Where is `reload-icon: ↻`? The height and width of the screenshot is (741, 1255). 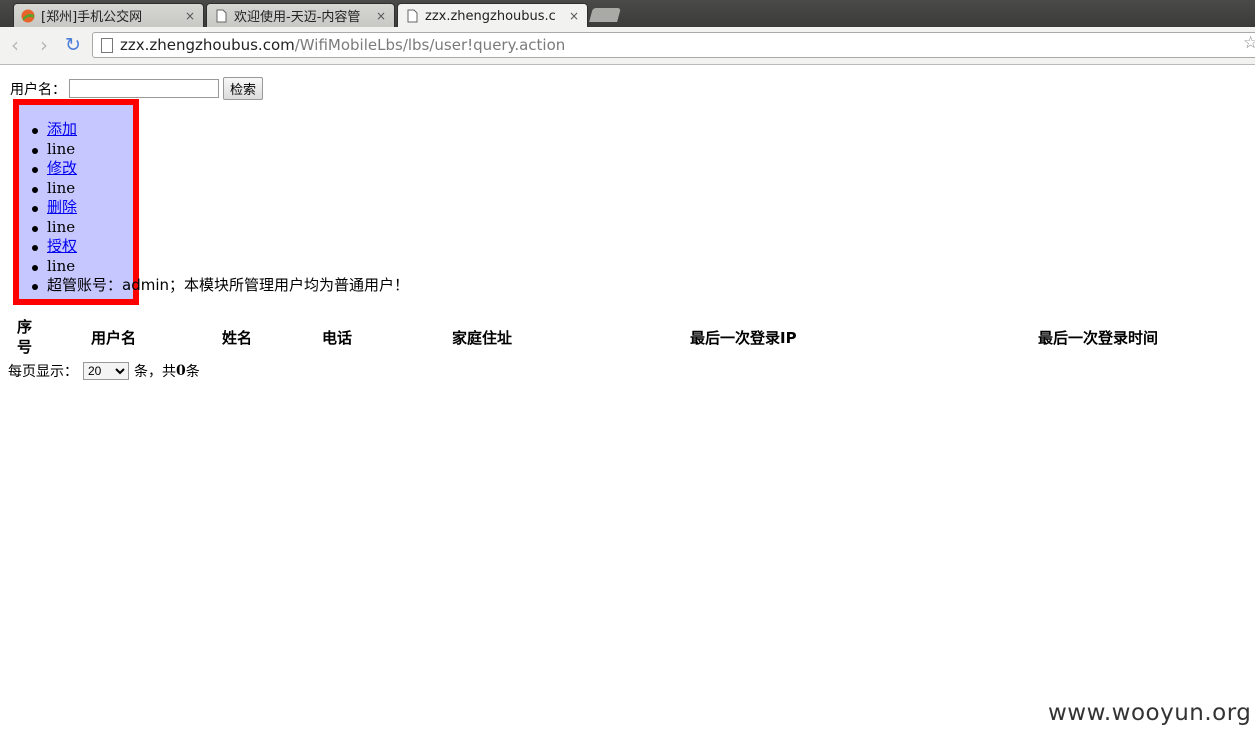
reload-icon: ↻ is located at coordinates (73, 45).